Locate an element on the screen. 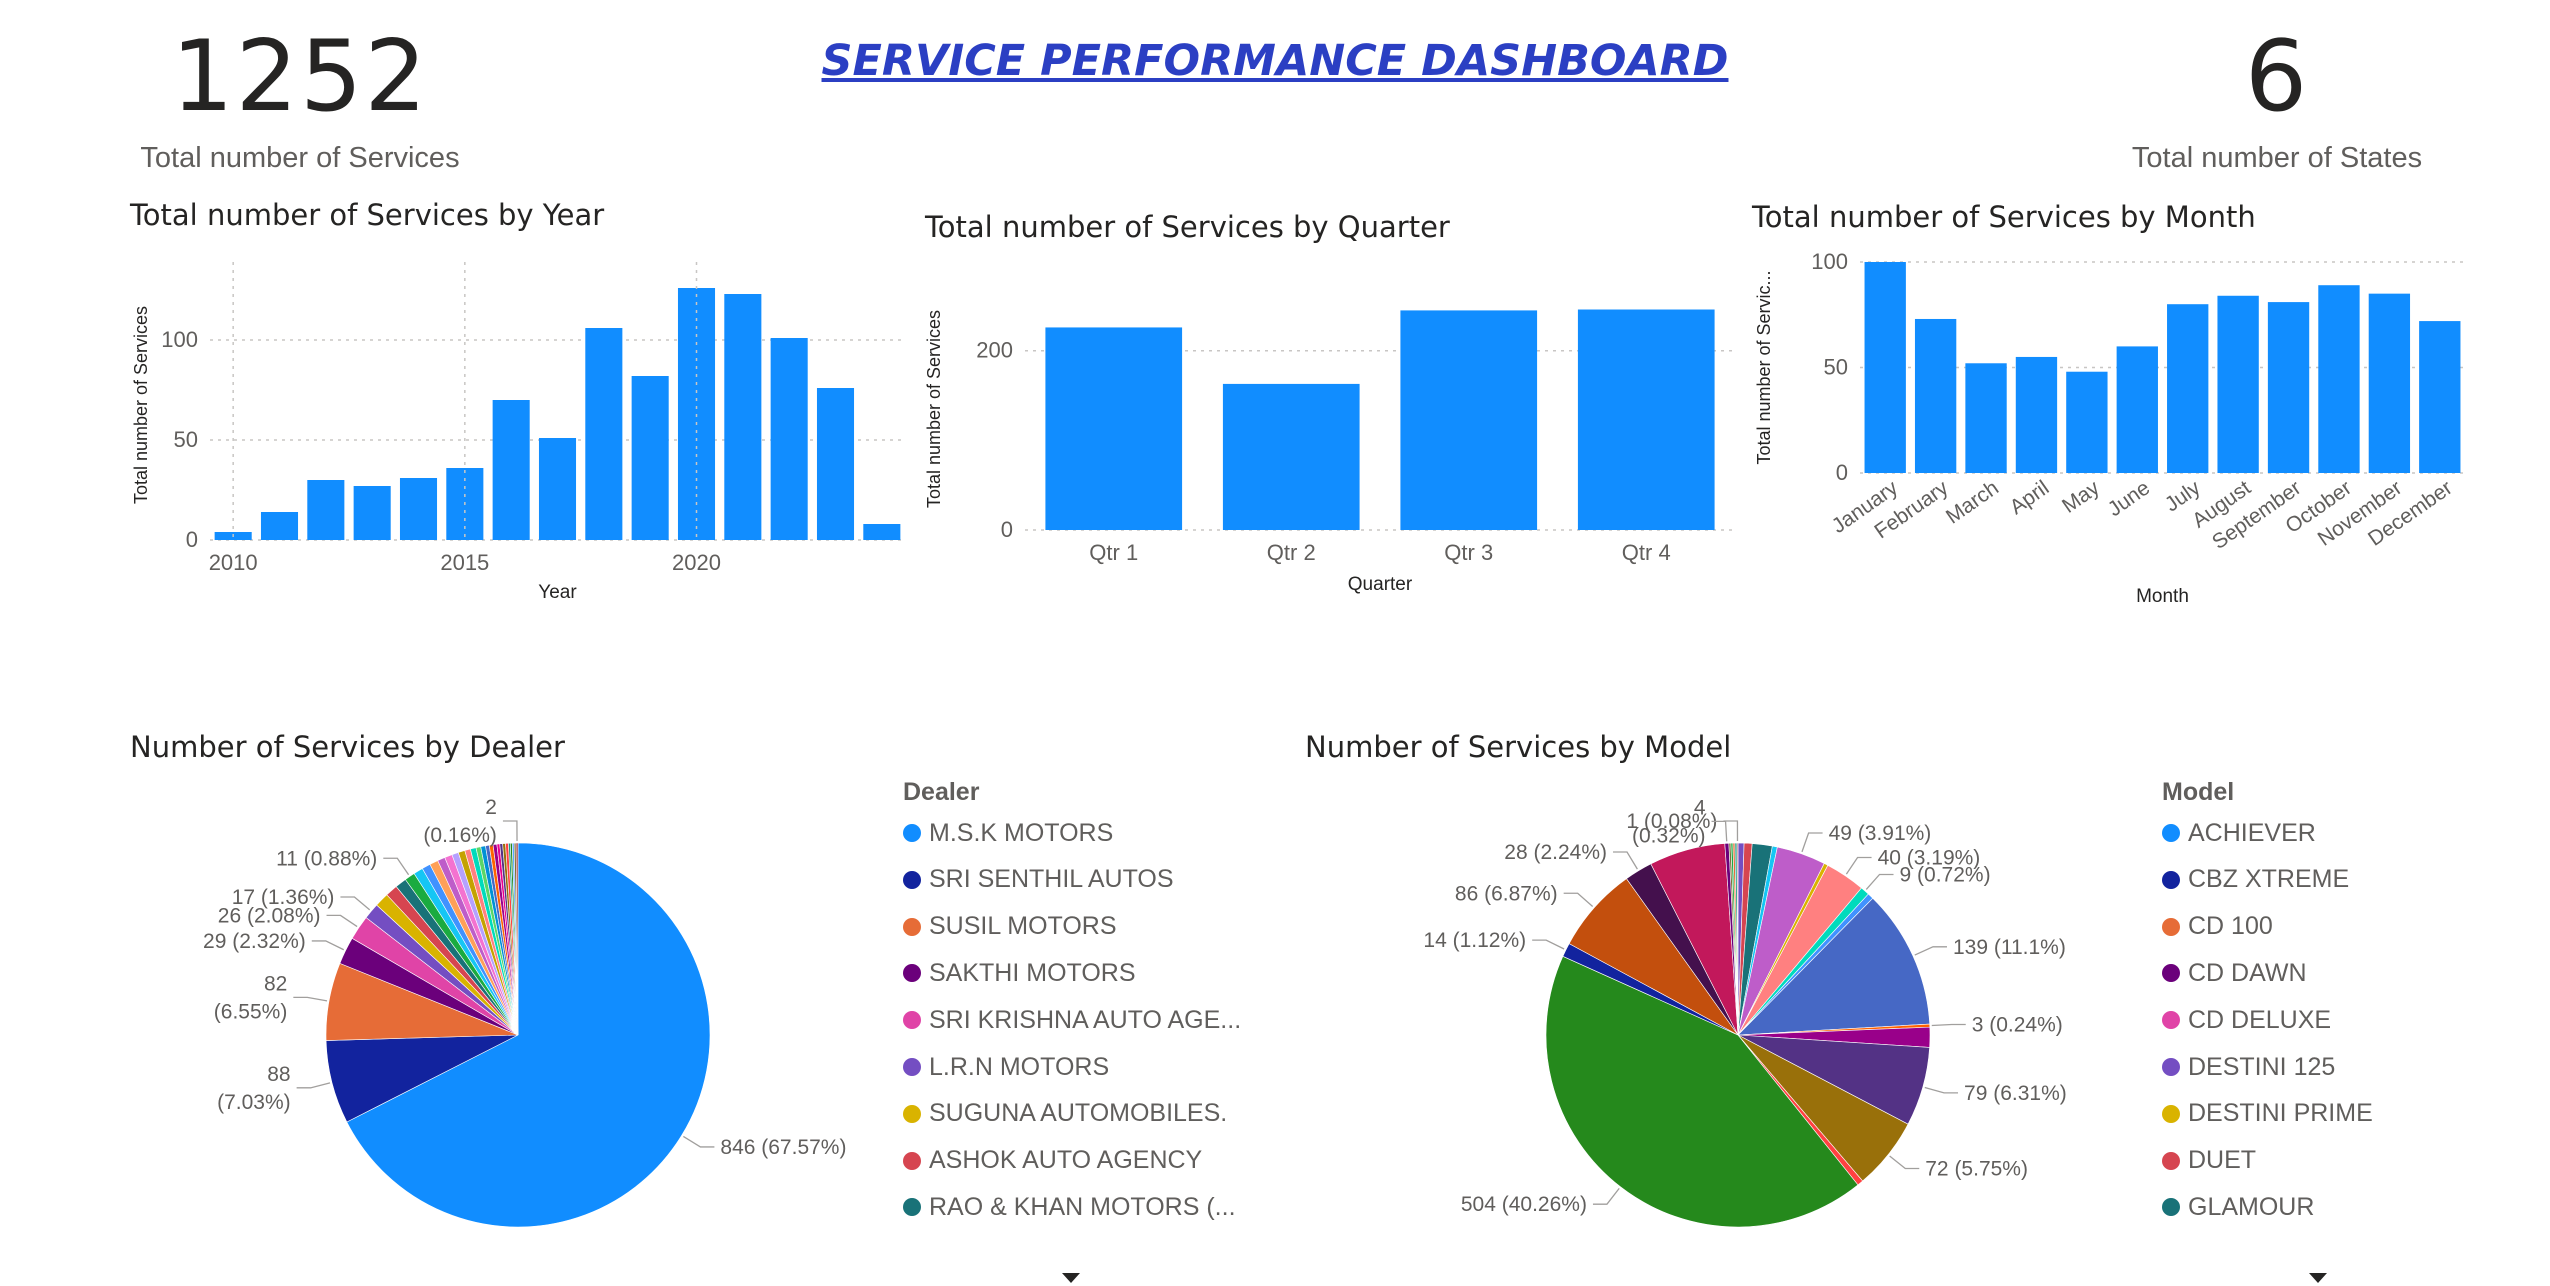 Image resolution: width=2550 pixels, height=1286 pixels. x-tick-label: 2020 is located at coordinates (696, 562).